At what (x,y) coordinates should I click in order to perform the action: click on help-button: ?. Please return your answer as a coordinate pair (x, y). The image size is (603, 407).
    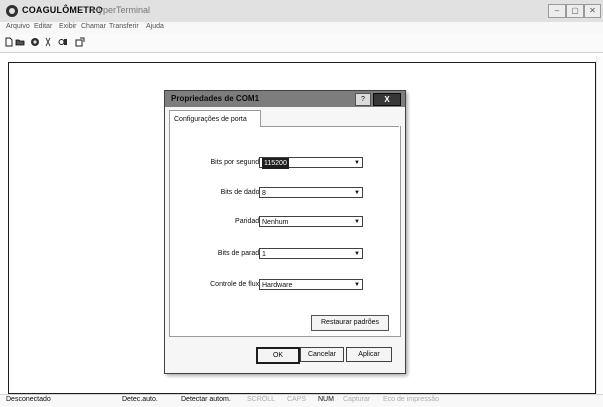
    Looking at the image, I should click on (363, 99).